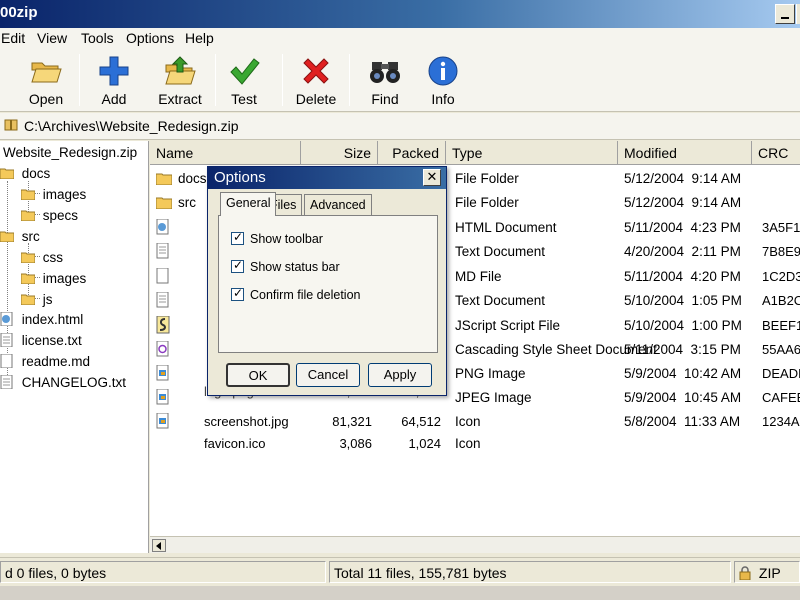 Image resolution: width=800 pixels, height=600 pixels. What do you see at coordinates (412, 153) in the screenshot?
I see `column-header-packed: Packed` at bounding box center [412, 153].